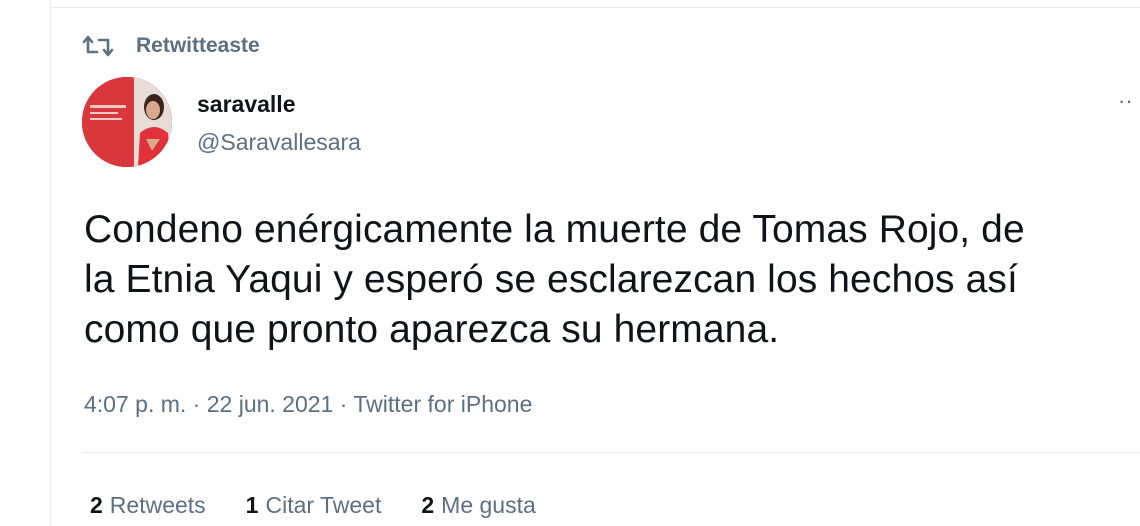 The width and height of the screenshot is (1140, 526). I want to click on retweets-count: 2, so click(96, 505).